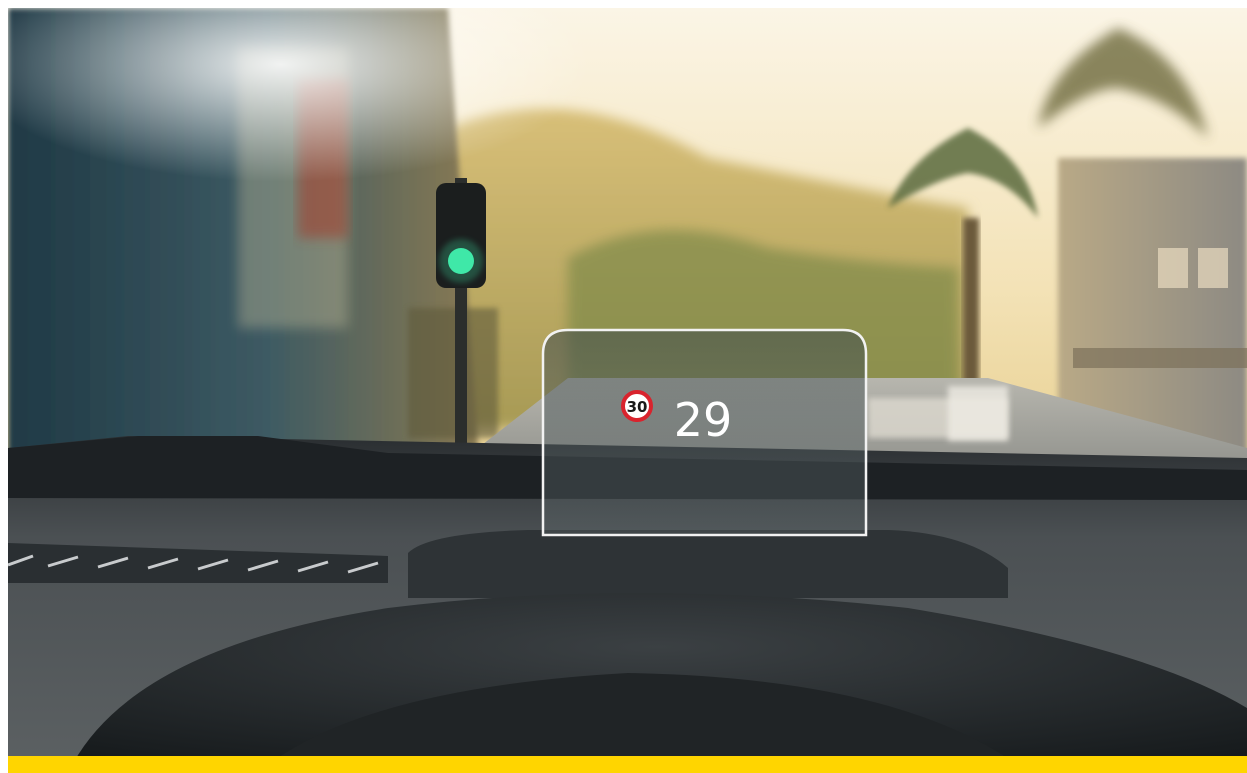 The width and height of the screenshot is (1247, 773). What do you see at coordinates (627, 764) in the screenshot?
I see `brand-accent-bar` at bounding box center [627, 764].